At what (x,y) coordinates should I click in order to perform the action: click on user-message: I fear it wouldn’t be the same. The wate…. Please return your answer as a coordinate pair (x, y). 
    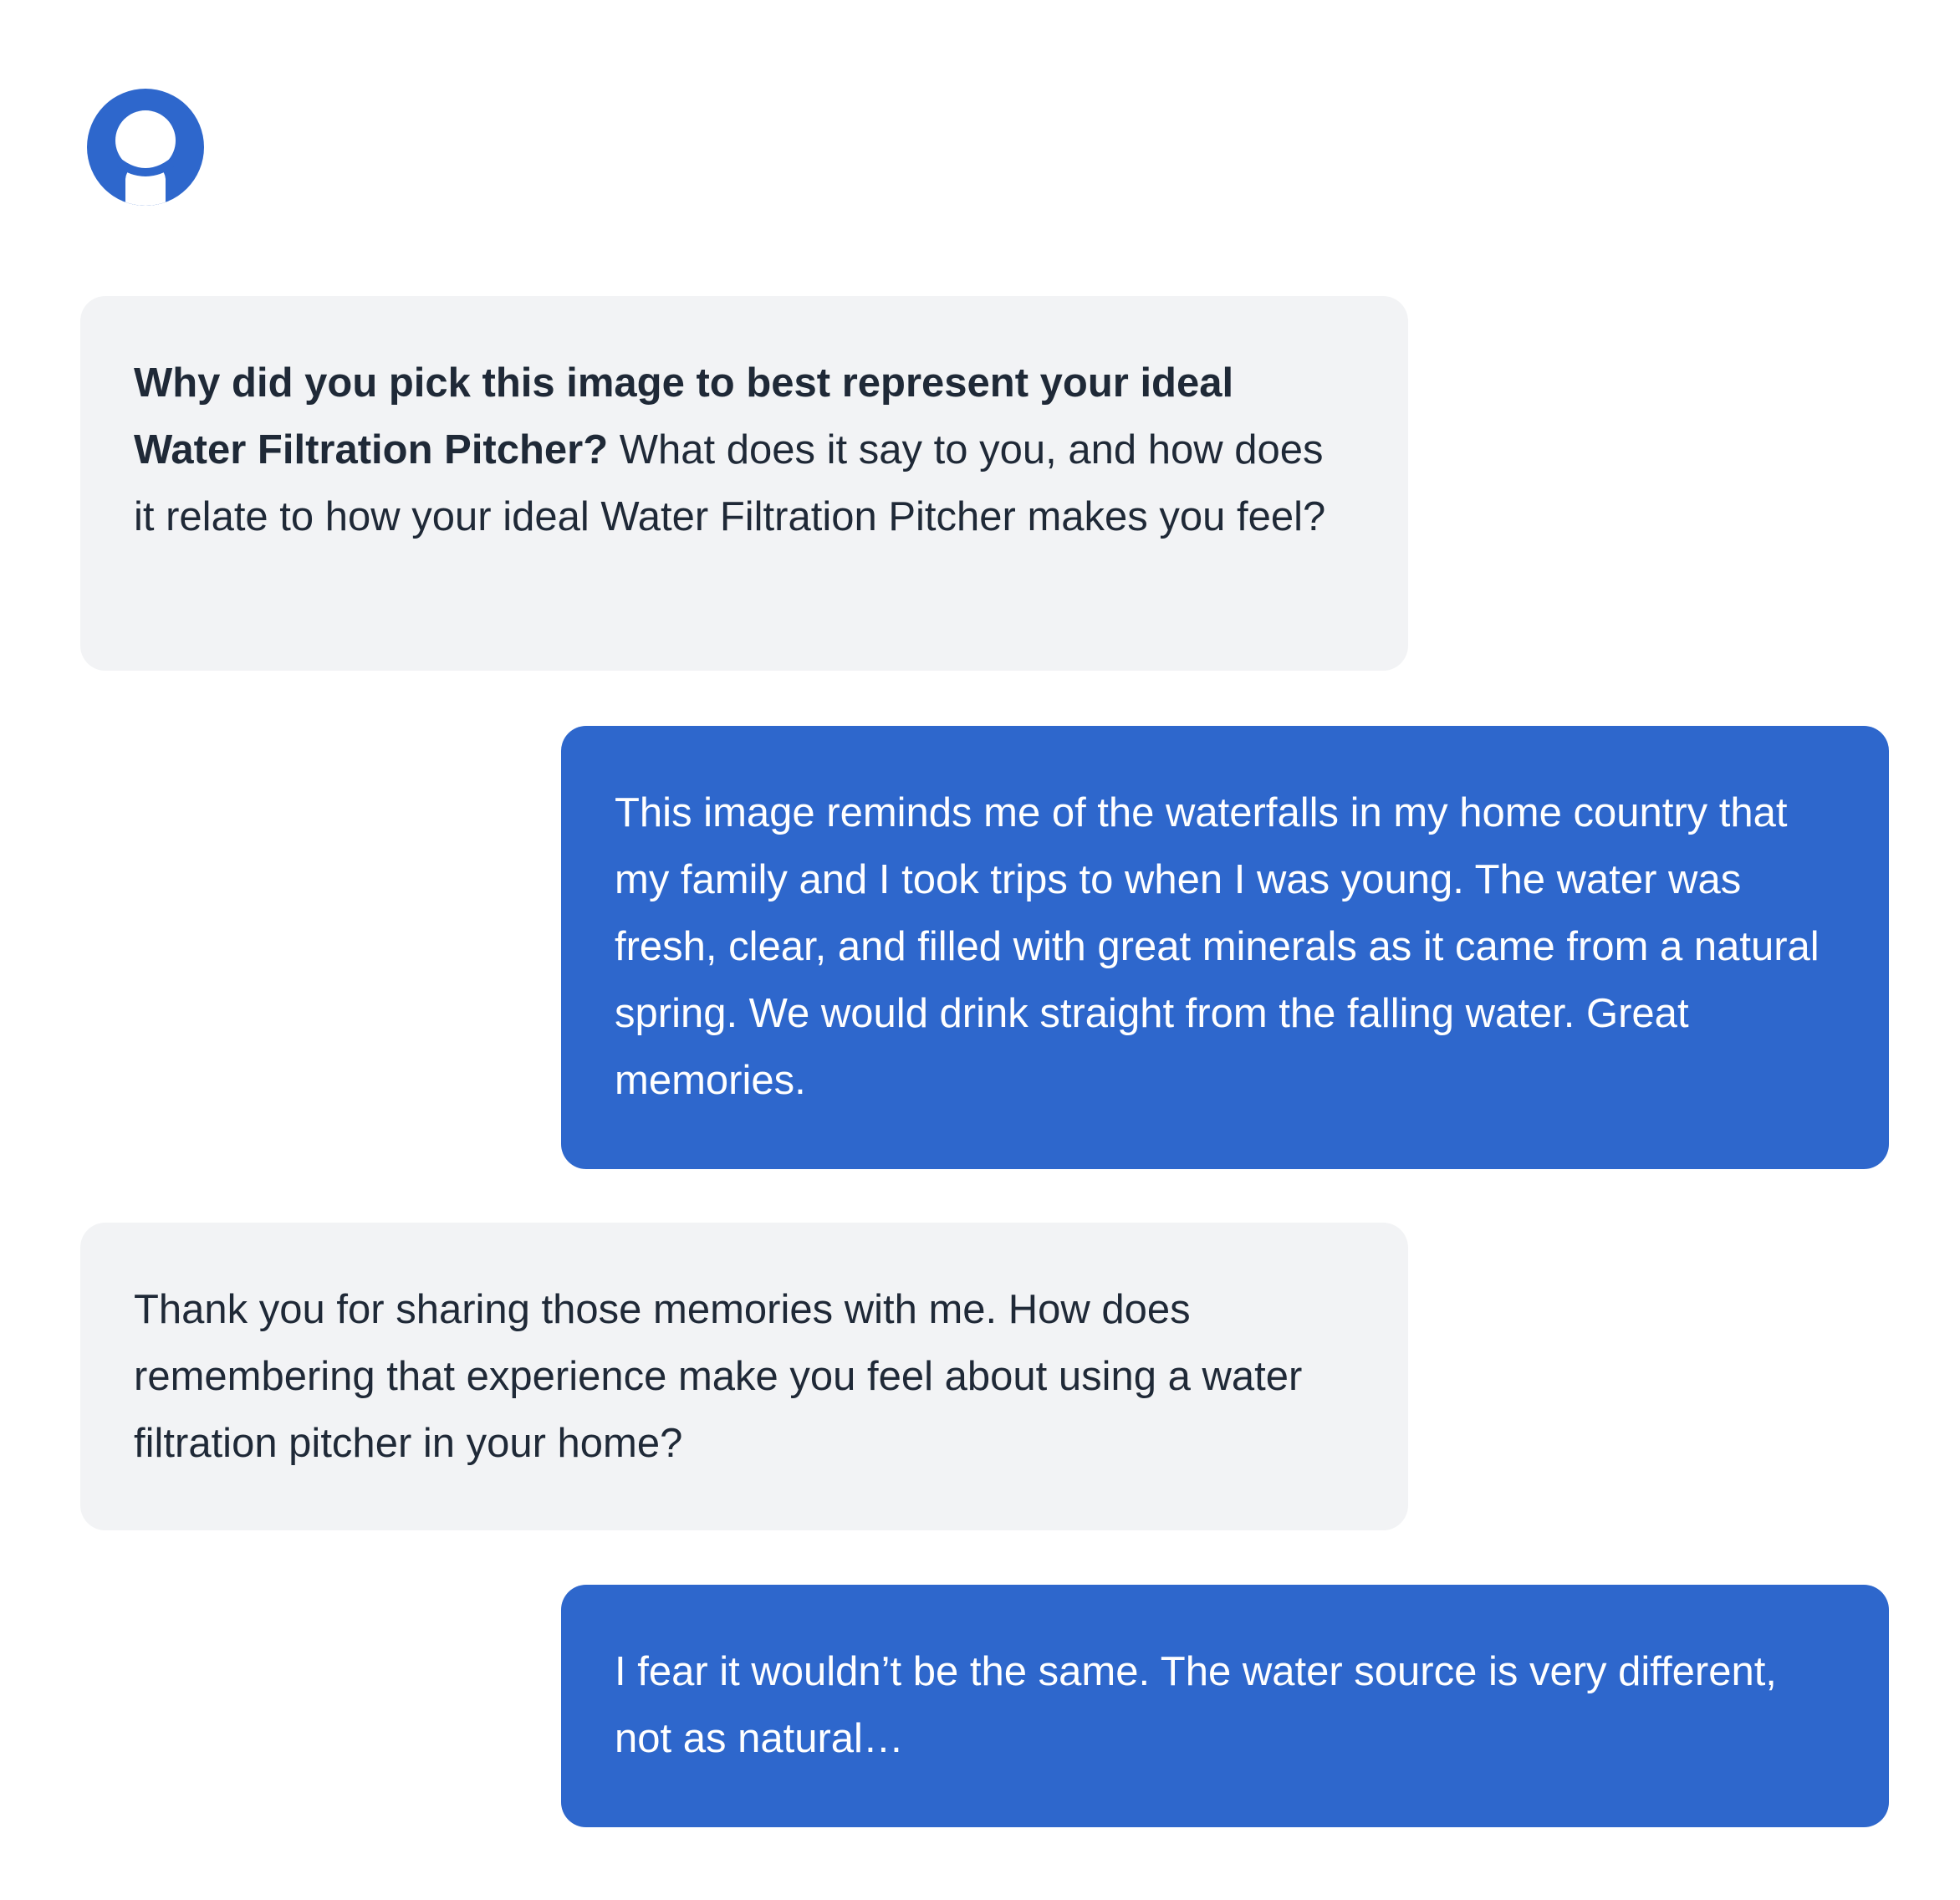
    Looking at the image, I should click on (1225, 1706).